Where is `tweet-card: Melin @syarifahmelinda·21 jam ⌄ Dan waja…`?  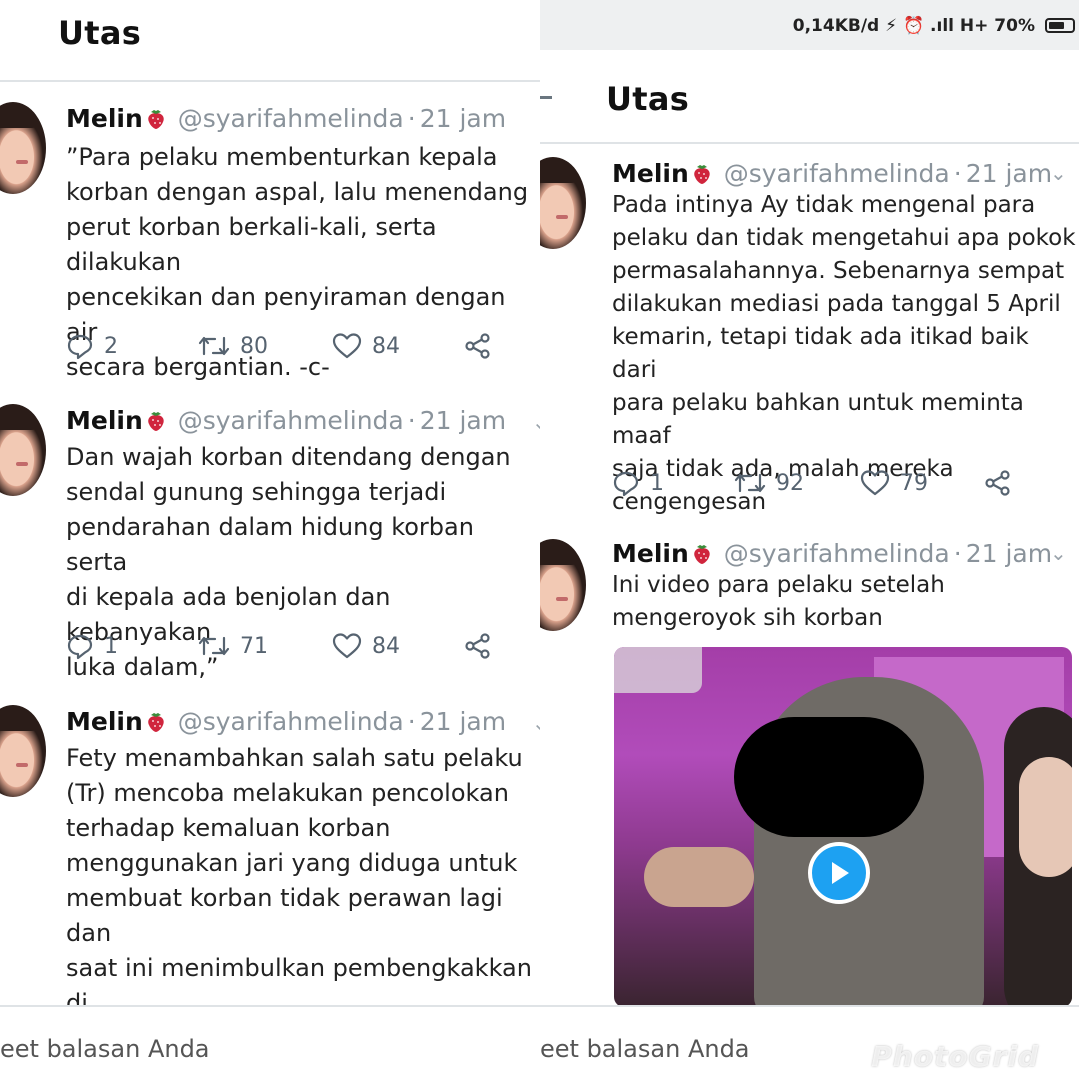 tweet-card: Melin @syarifahmelinda·21 jam ⌄ Dan waja… is located at coordinates (270, 542).